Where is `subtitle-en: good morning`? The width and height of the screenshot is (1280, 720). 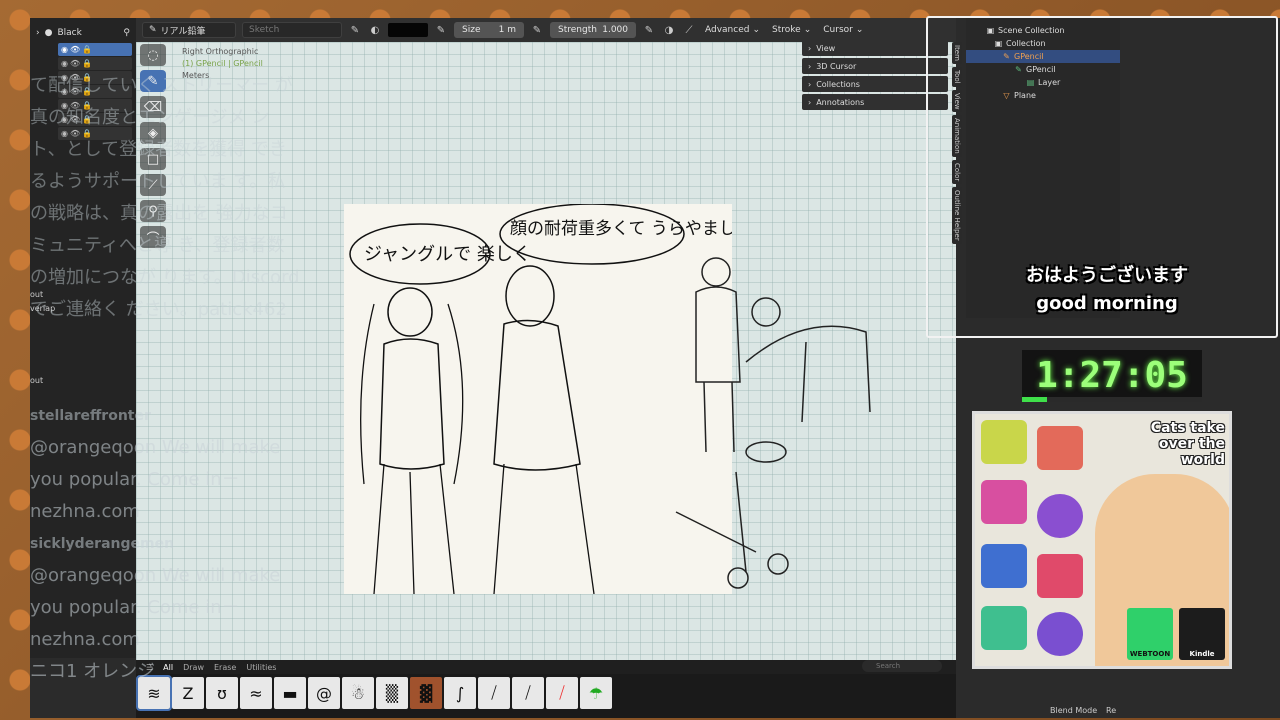
subtitle-en: good morning is located at coordinates (1107, 303).